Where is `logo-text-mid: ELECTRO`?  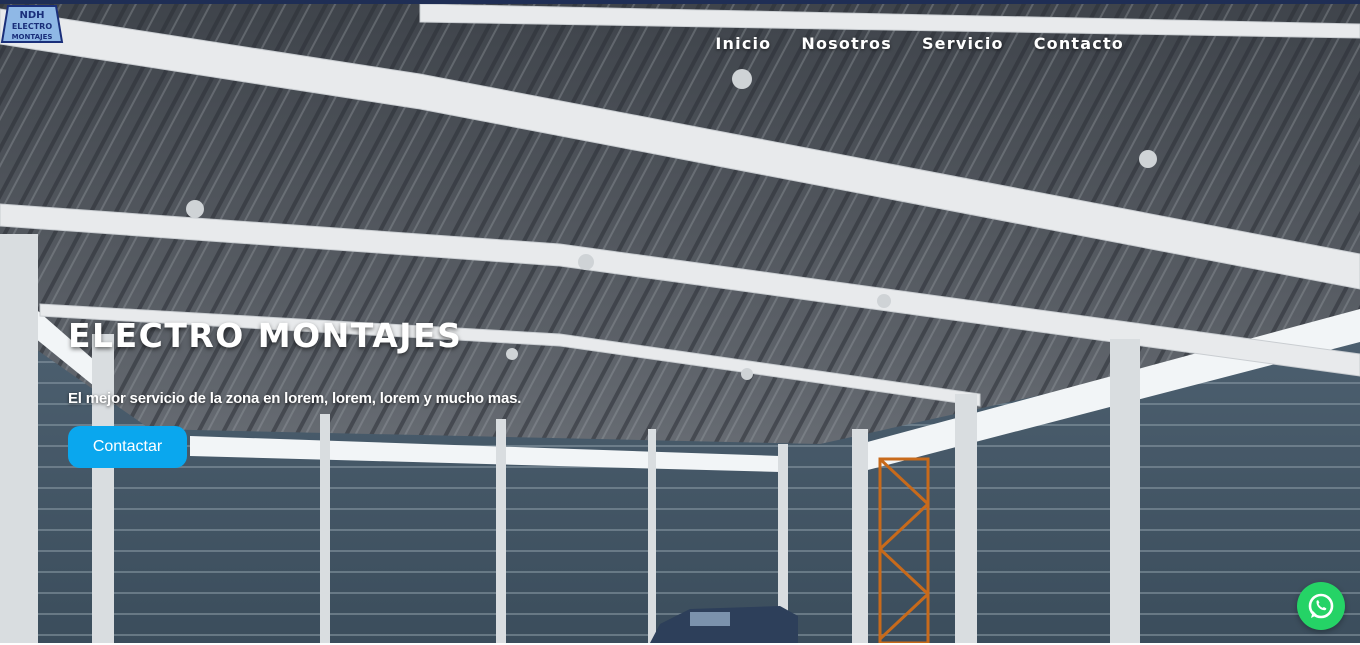
logo-text-mid: ELECTRO is located at coordinates (32, 26).